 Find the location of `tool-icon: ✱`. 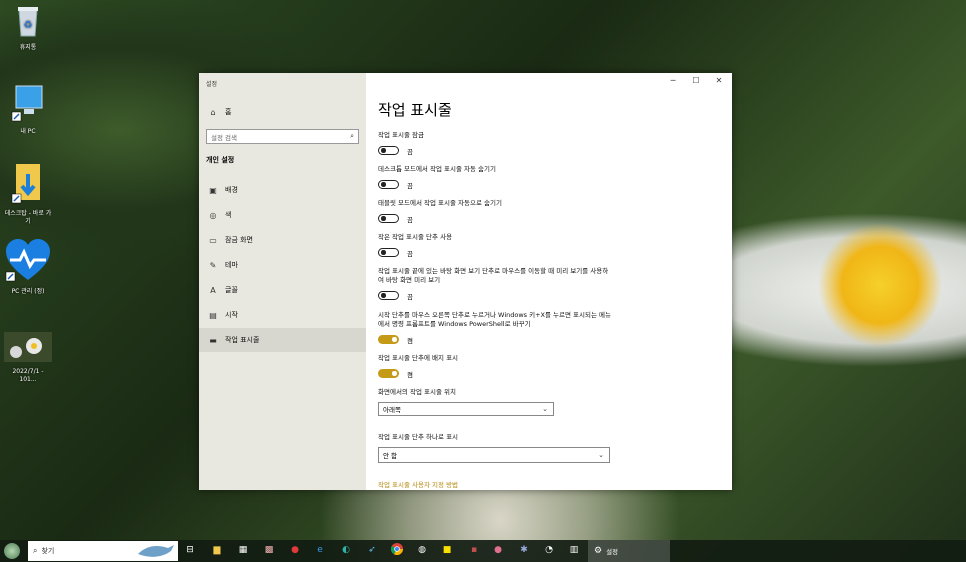

tool-icon: ✱ is located at coordinates (524, 550).